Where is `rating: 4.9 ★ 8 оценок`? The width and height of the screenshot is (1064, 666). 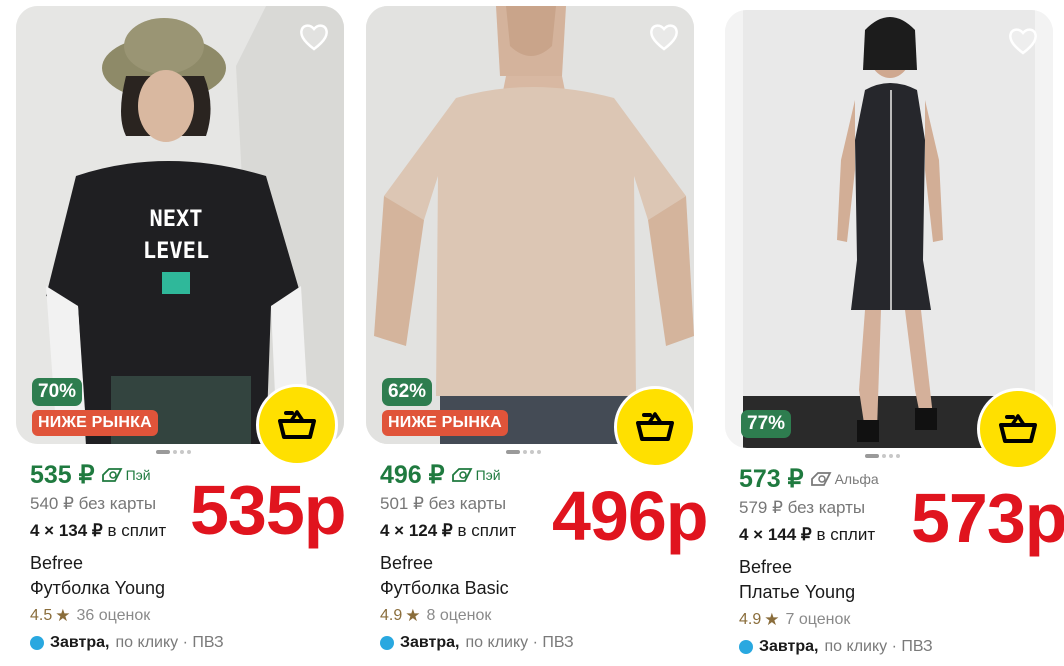 rating: 4.9 ★ 8 оценок is located at coordinates (435, 616).